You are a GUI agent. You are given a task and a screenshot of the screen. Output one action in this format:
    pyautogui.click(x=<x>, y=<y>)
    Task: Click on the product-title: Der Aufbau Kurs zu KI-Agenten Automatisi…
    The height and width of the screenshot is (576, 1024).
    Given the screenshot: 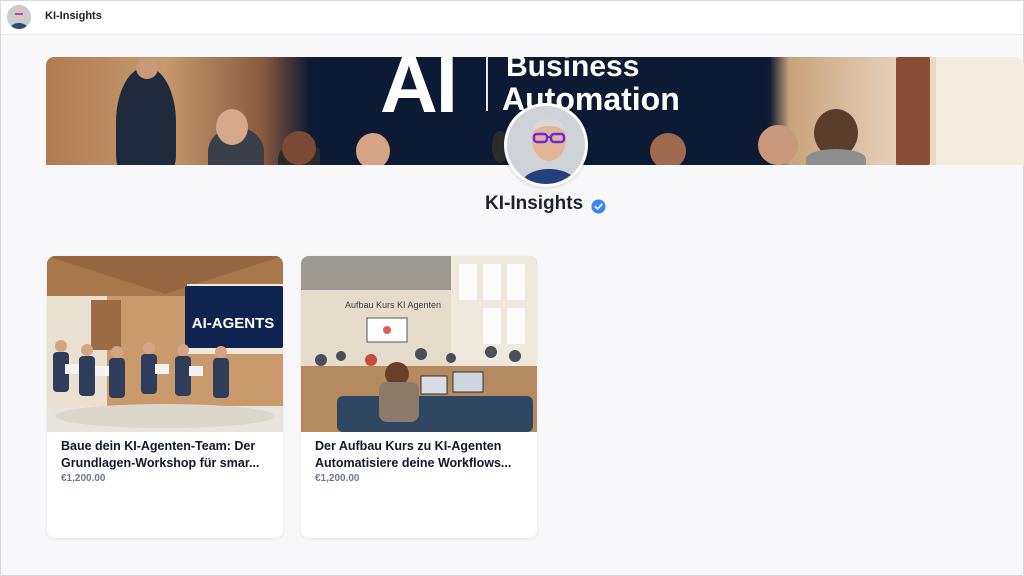 What is the action you would take?
    pyautogui.click(x=420, y=455)
    